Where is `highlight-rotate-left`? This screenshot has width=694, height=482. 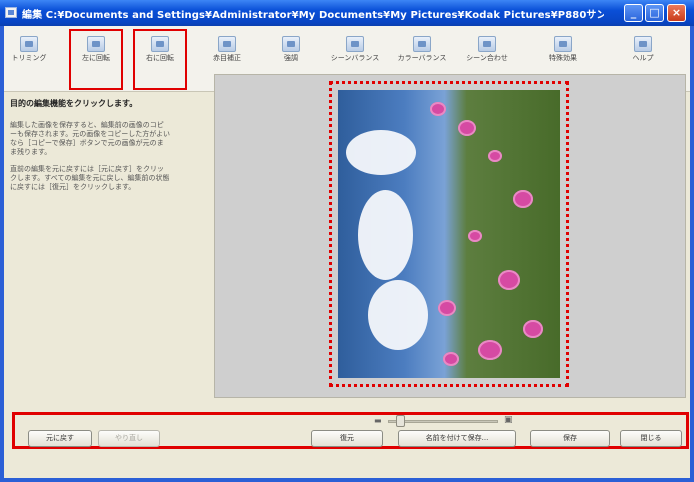 highlight-rotate-left is located at coordinates (96, 59).